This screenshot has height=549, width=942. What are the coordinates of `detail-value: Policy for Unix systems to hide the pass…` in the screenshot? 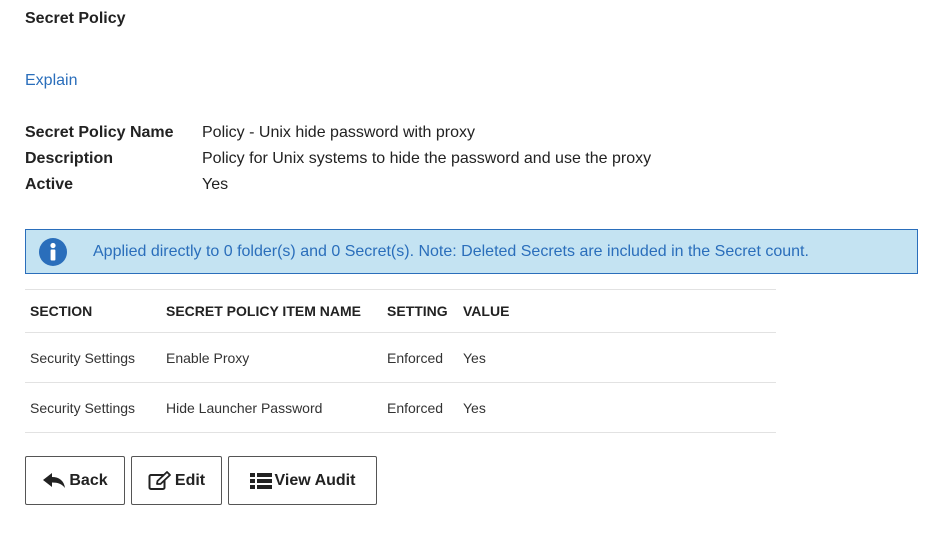 It's located at (427, 158).